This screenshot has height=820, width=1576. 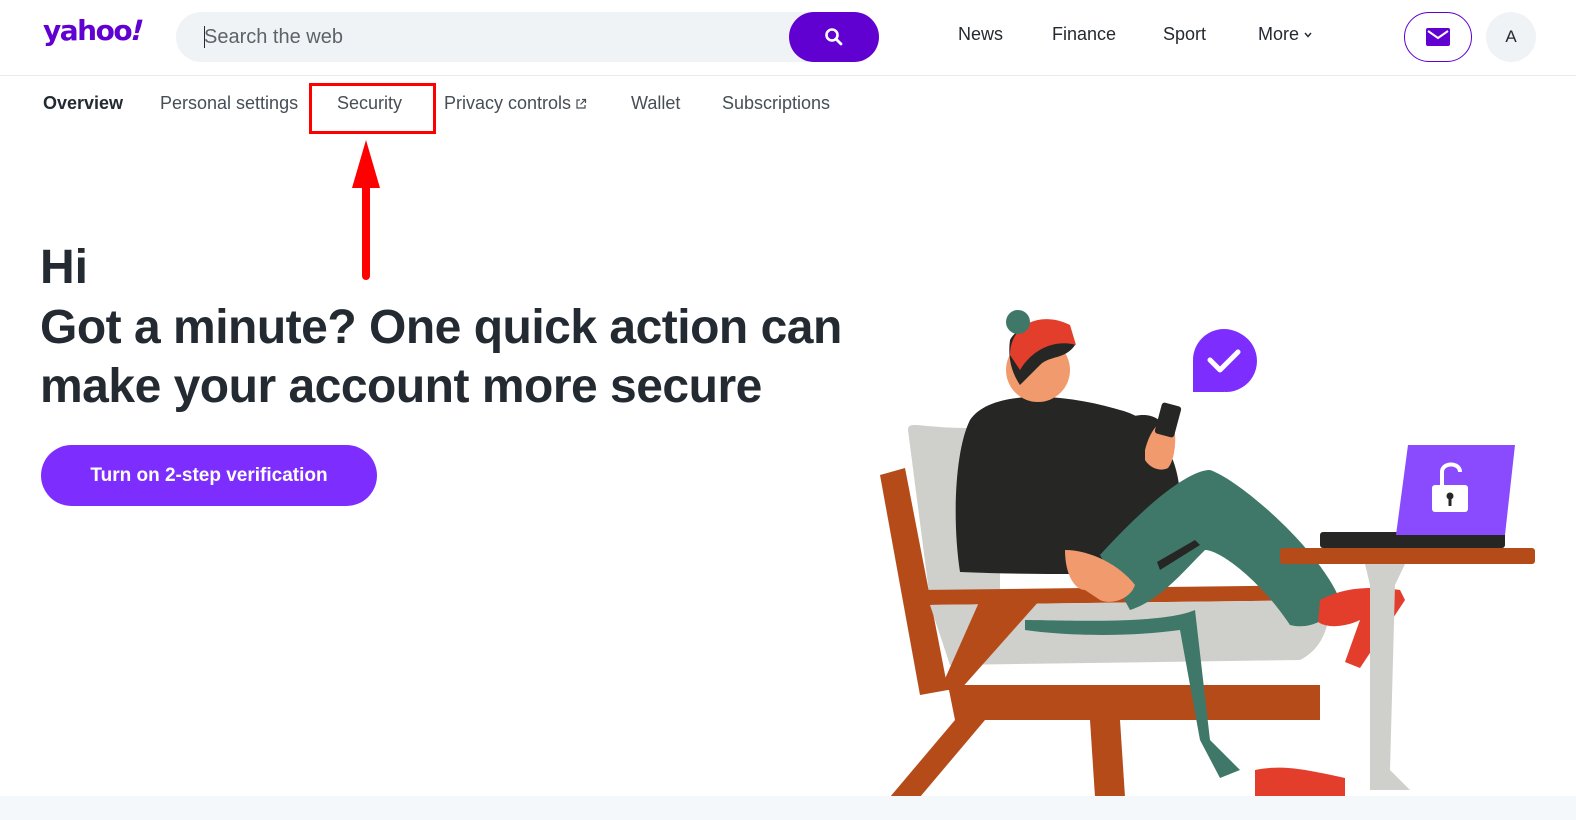 What do you see at coordinates (1308, 35) in the screenshot?
I see `chevron-down-icon` at bounding box center [1308, 35].